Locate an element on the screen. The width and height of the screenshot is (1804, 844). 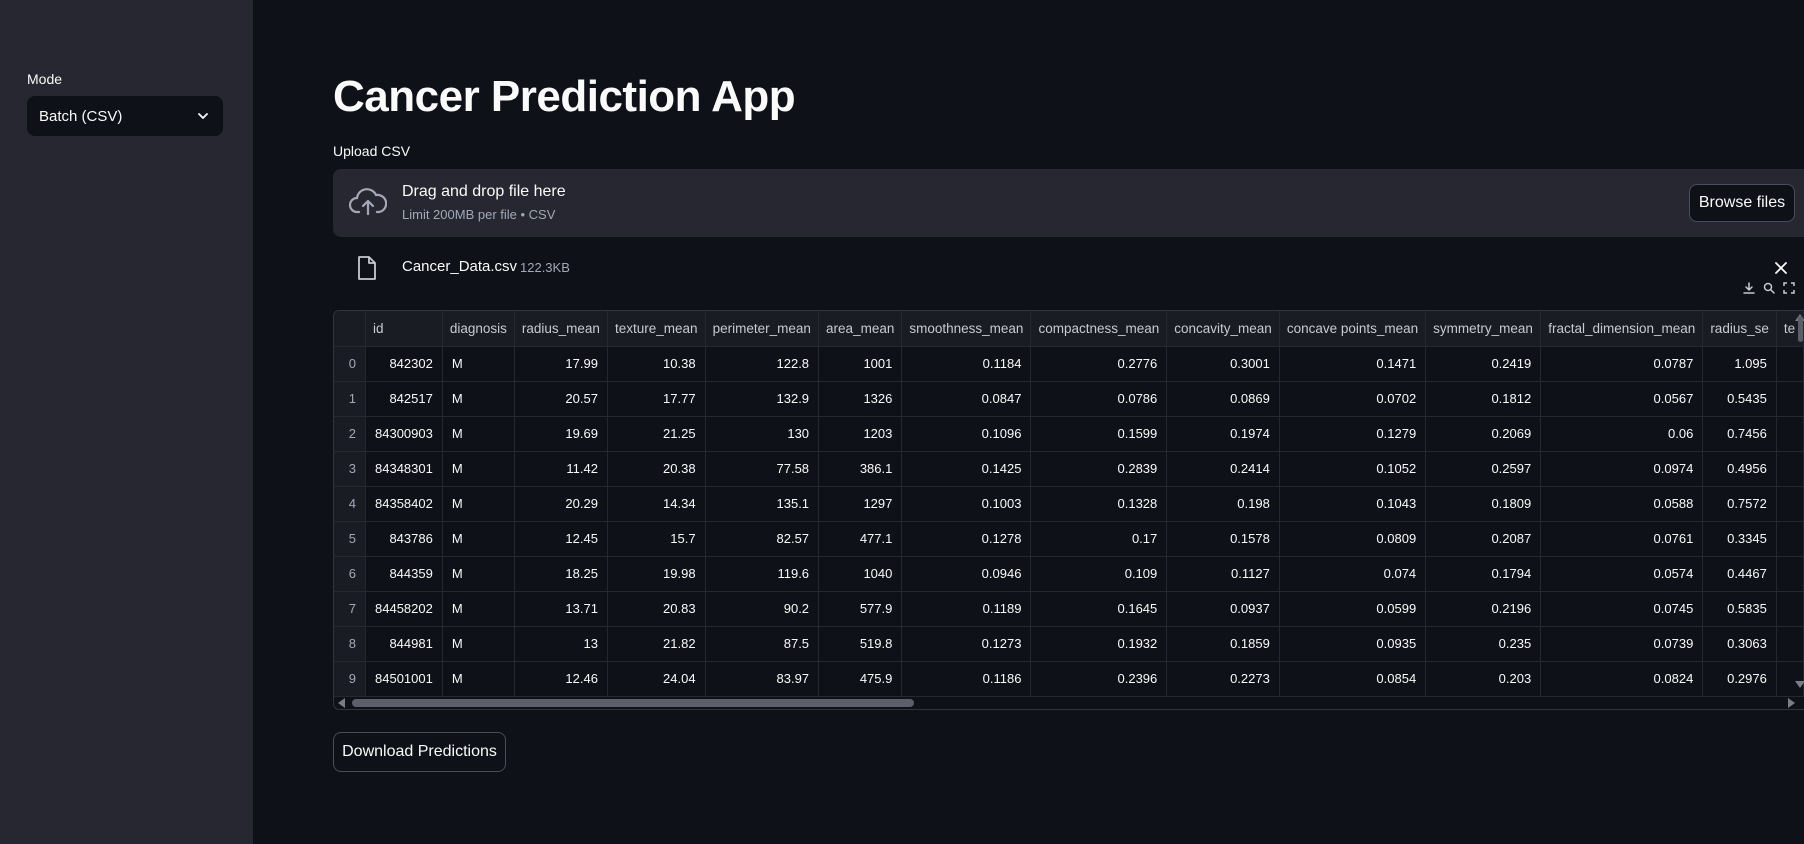
table-cell: 0.3345 is located at coordinates (1739, 539).